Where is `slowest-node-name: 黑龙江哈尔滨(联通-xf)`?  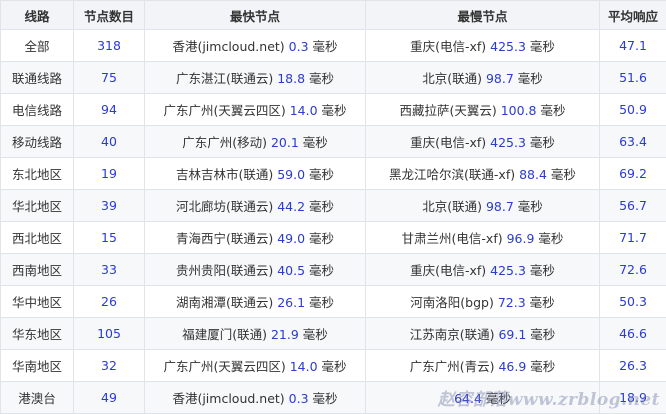
slowest-node-name: 黑龙江哈尔滨(联通-xf) is located at coordinates (452, 174).